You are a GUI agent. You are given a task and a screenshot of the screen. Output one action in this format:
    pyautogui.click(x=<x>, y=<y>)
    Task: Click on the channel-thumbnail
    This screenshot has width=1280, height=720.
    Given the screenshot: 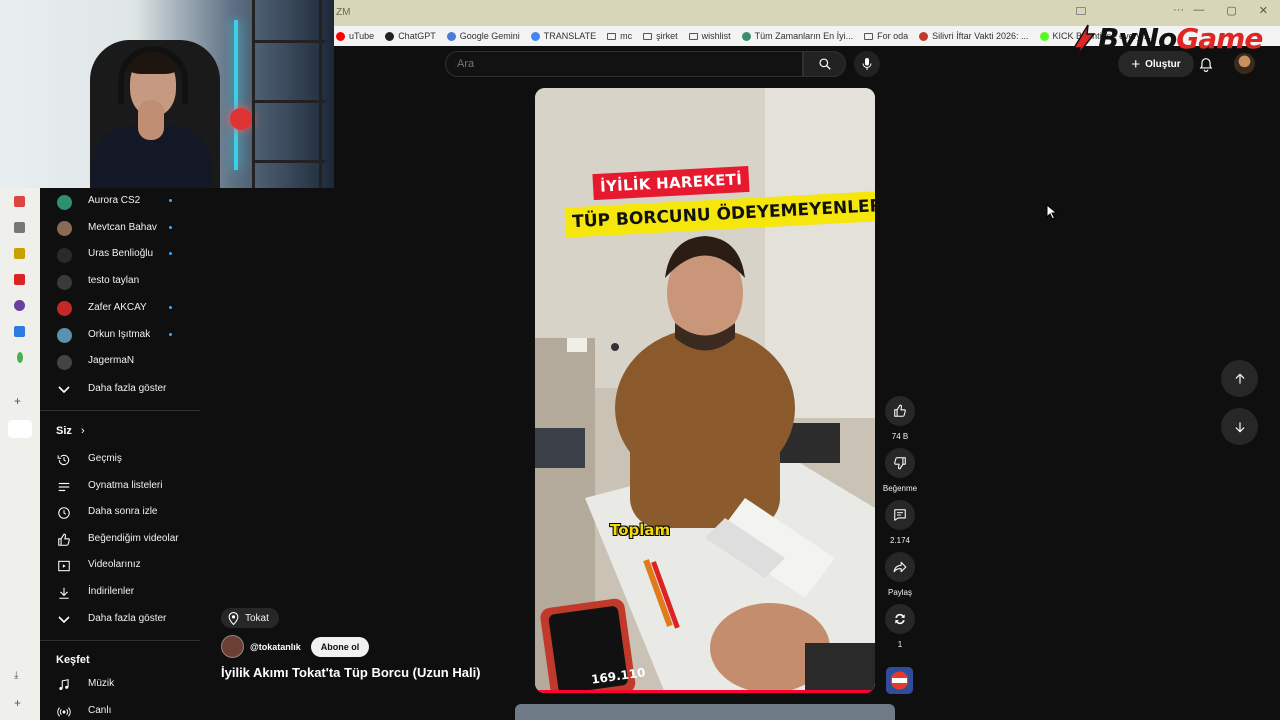 What is the action you would take?
    pyautogui.click(x=899, y=680)
    